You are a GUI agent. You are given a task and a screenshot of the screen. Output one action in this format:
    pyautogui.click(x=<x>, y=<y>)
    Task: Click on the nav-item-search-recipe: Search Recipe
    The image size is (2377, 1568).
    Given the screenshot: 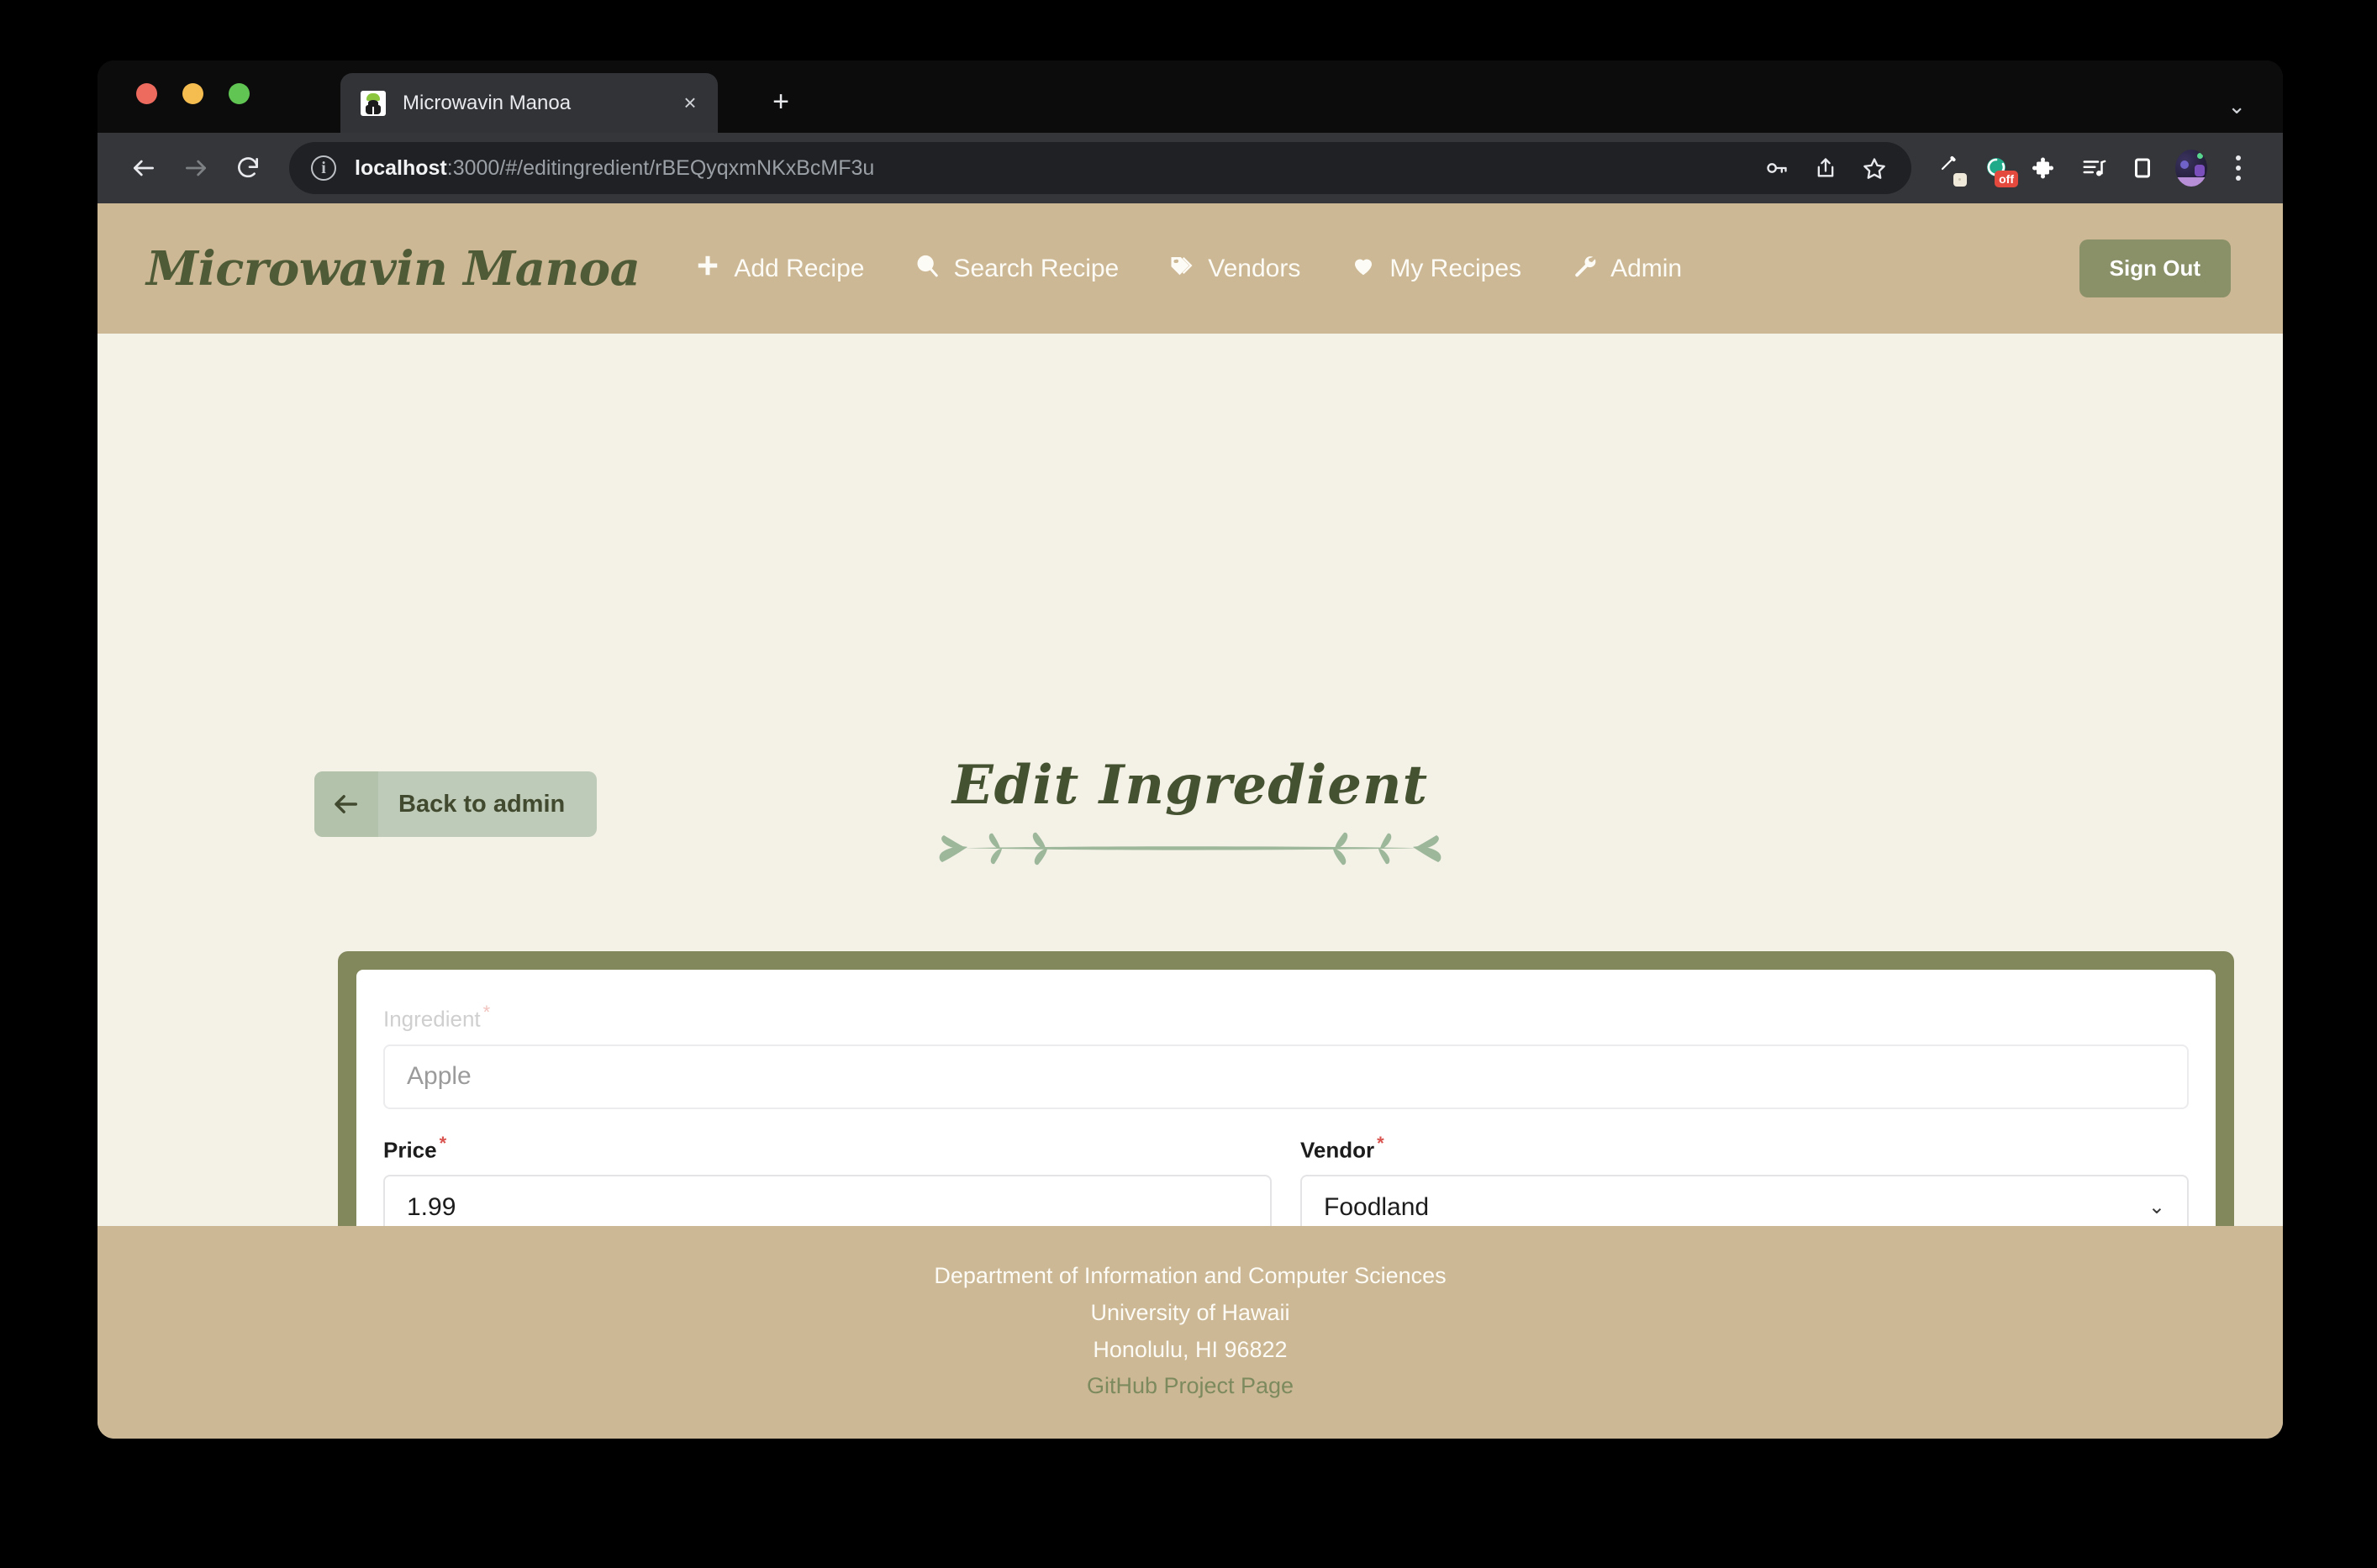 What is the action you would take?
    pyautogui.click(x=1016, y=269)
    